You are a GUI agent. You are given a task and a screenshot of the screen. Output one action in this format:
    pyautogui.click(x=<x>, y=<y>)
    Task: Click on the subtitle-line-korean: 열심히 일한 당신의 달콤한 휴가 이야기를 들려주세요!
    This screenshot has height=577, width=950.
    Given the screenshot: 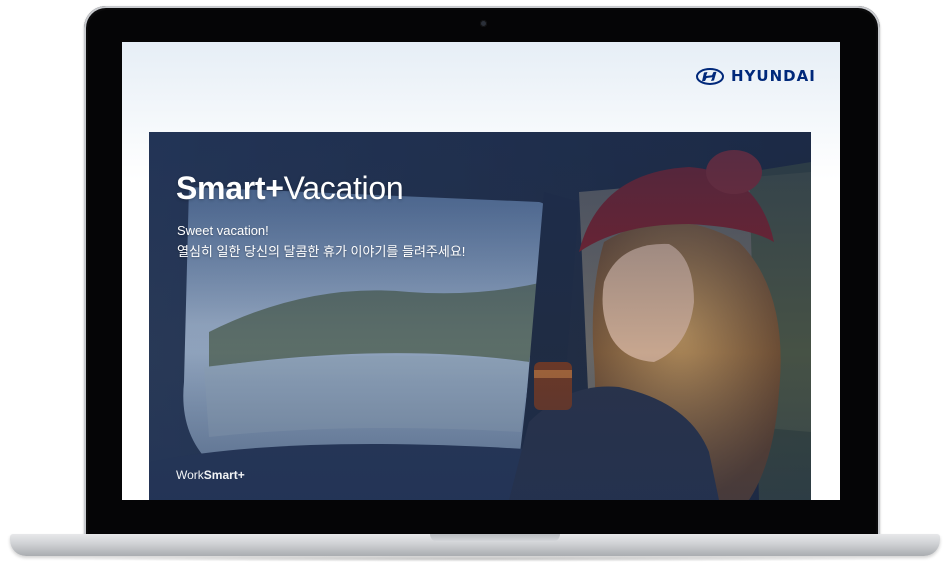 What is the action you would take?
    pyautogui.click(x=321, y=251)
    